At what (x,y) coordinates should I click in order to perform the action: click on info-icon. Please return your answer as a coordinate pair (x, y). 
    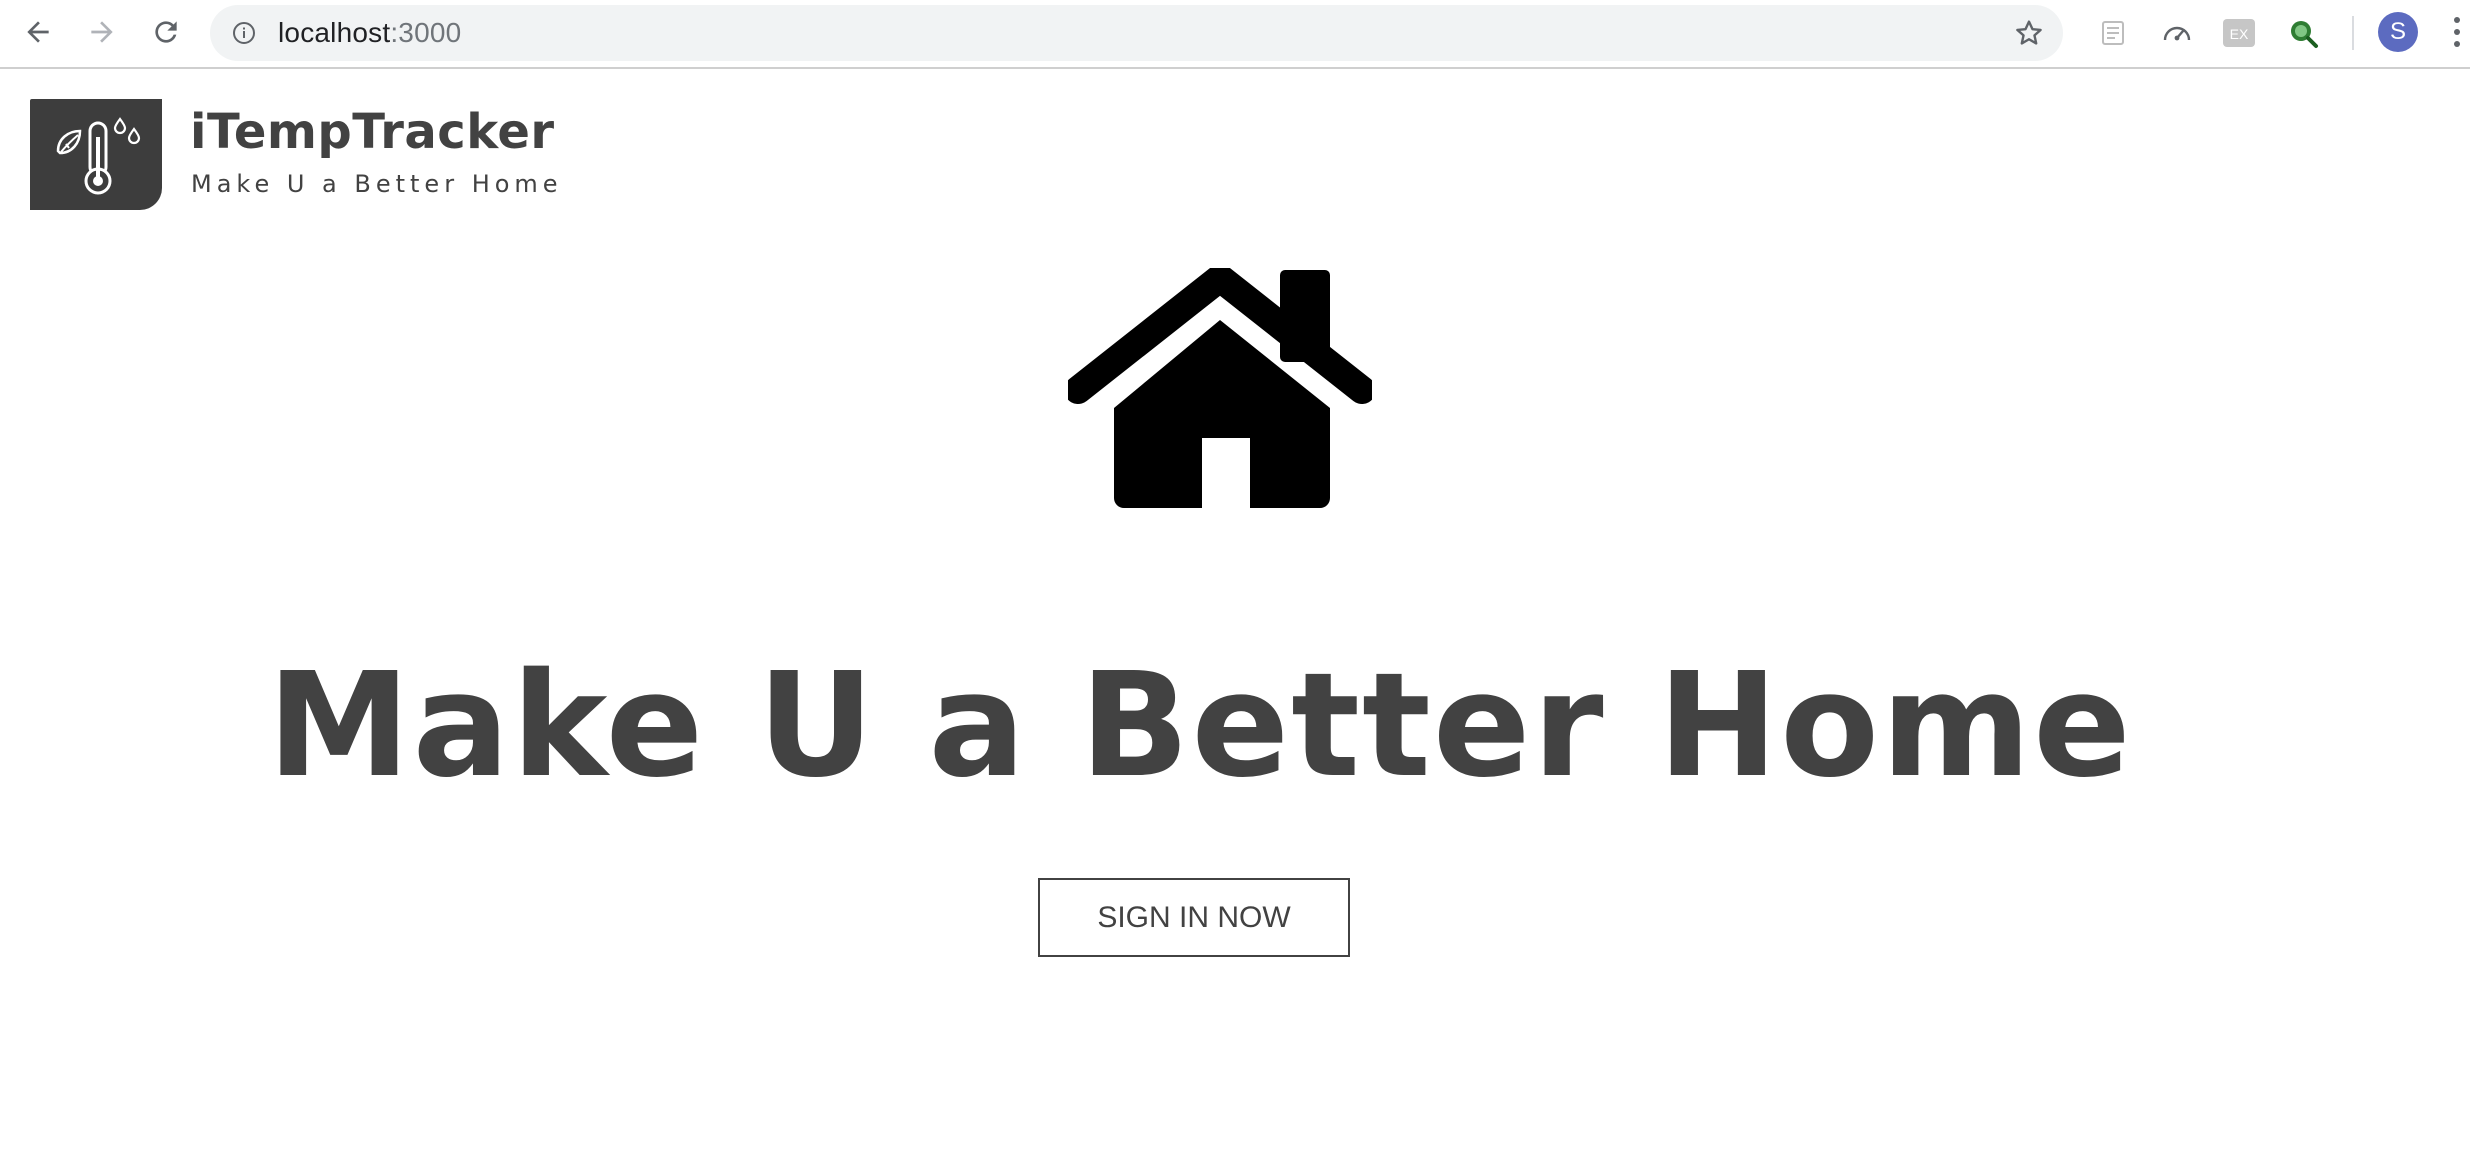
    Looking at the image, I should click on (244, 33).